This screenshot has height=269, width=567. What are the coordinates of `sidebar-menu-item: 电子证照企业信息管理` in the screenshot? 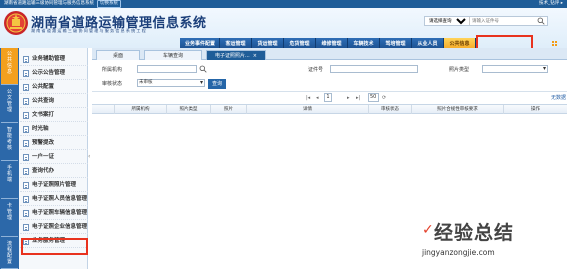 It's located at (54, 227).